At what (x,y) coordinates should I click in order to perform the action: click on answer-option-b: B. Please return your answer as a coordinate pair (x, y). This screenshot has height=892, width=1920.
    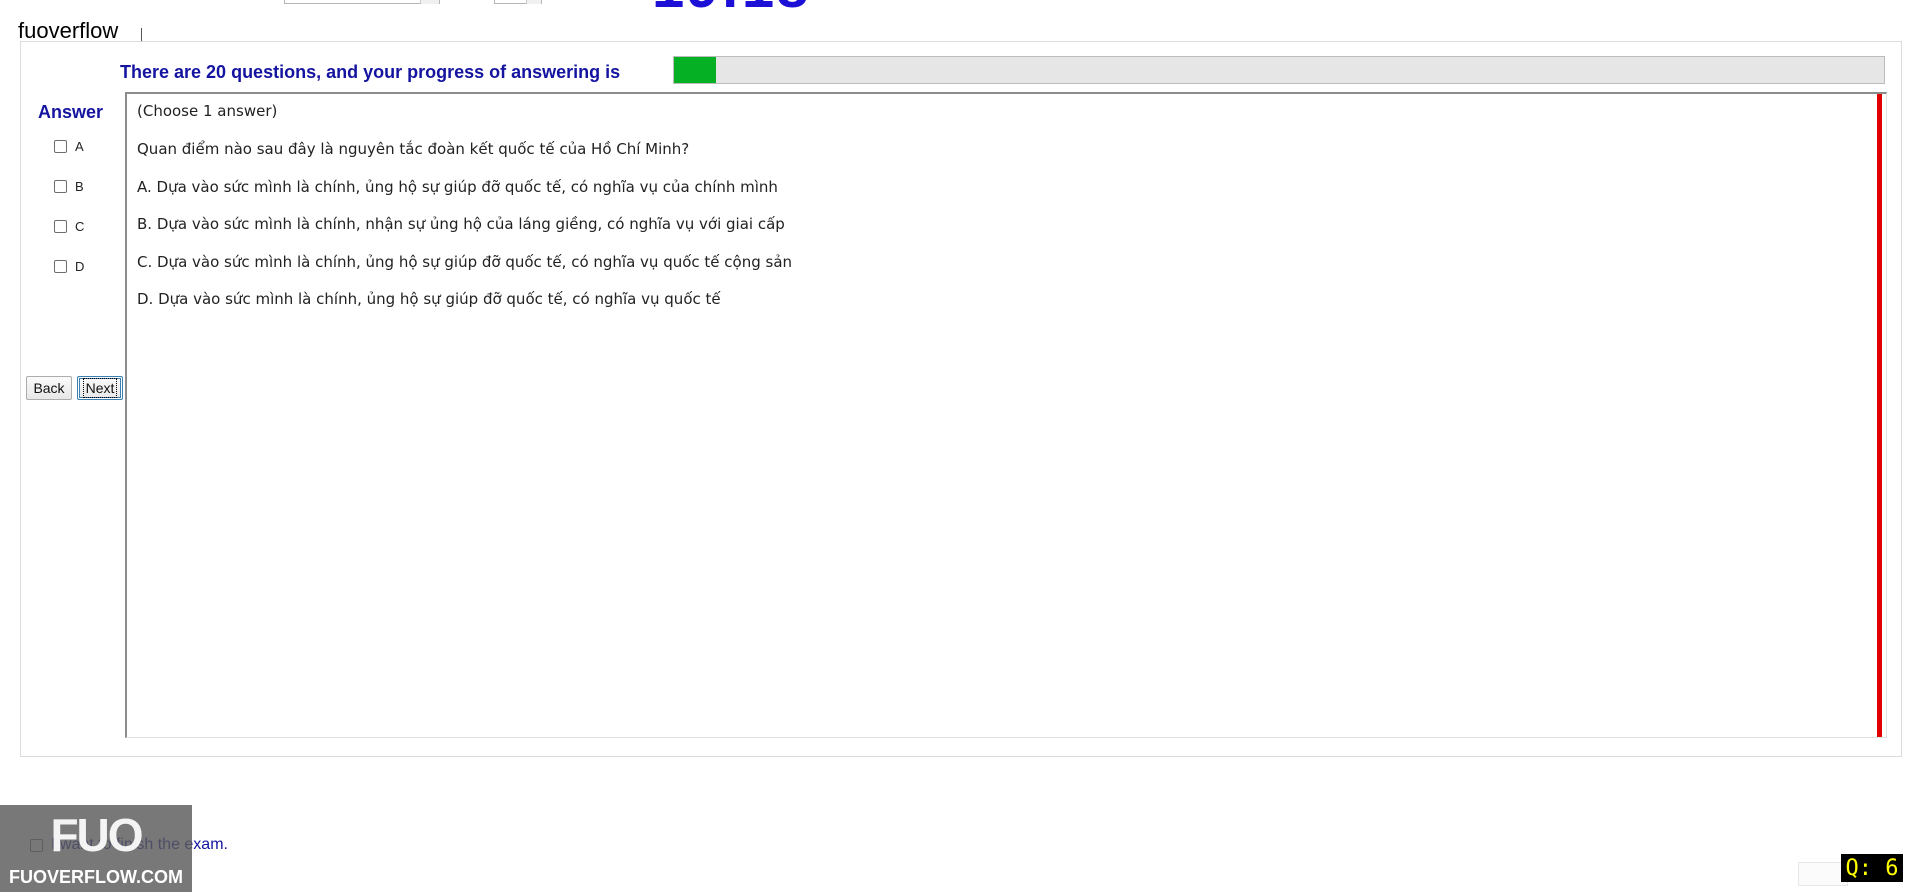
    Looking at the image, I should click on (69, 186).